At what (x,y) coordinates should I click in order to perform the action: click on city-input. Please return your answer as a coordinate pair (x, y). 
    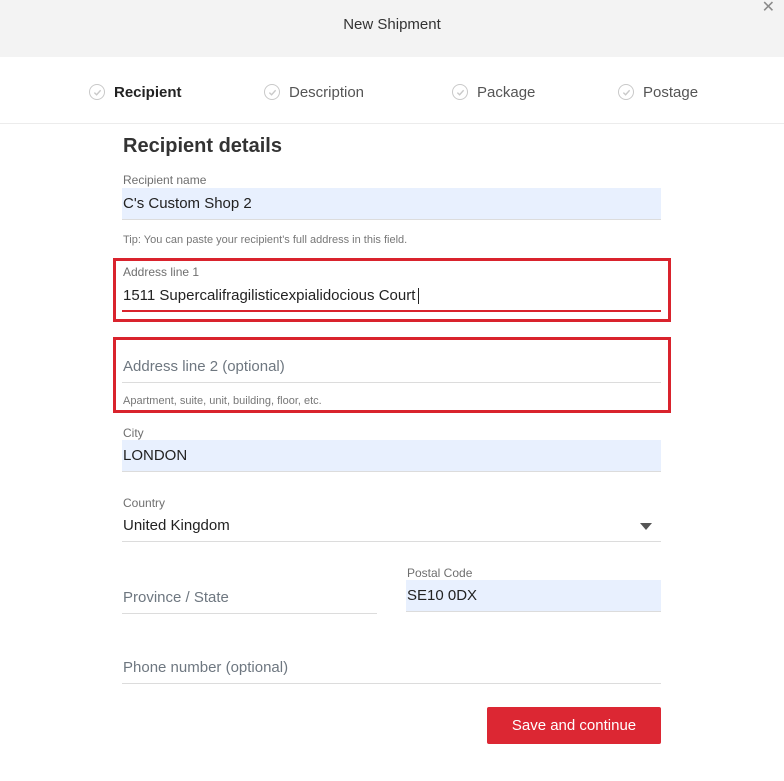
    Looking at the image, I should click on (391, 456).